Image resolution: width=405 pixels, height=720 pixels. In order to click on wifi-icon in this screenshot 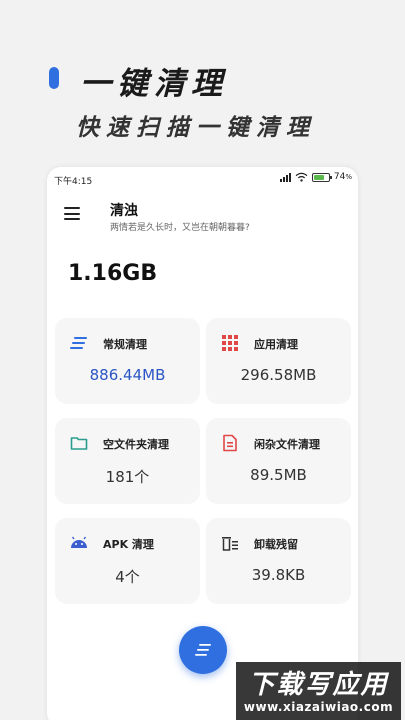, I will do `click(301, 177)`.